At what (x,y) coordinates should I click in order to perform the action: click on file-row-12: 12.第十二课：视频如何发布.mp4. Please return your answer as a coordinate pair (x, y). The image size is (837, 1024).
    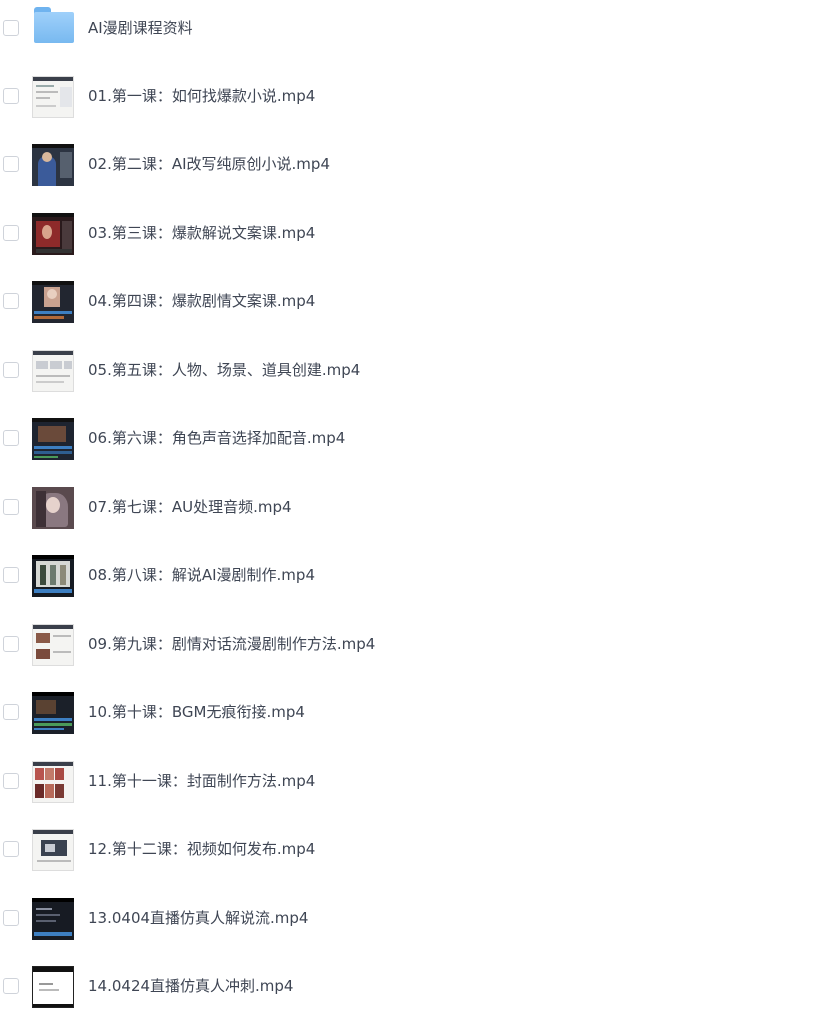
    Looking at the image, I should click on (418, 851).